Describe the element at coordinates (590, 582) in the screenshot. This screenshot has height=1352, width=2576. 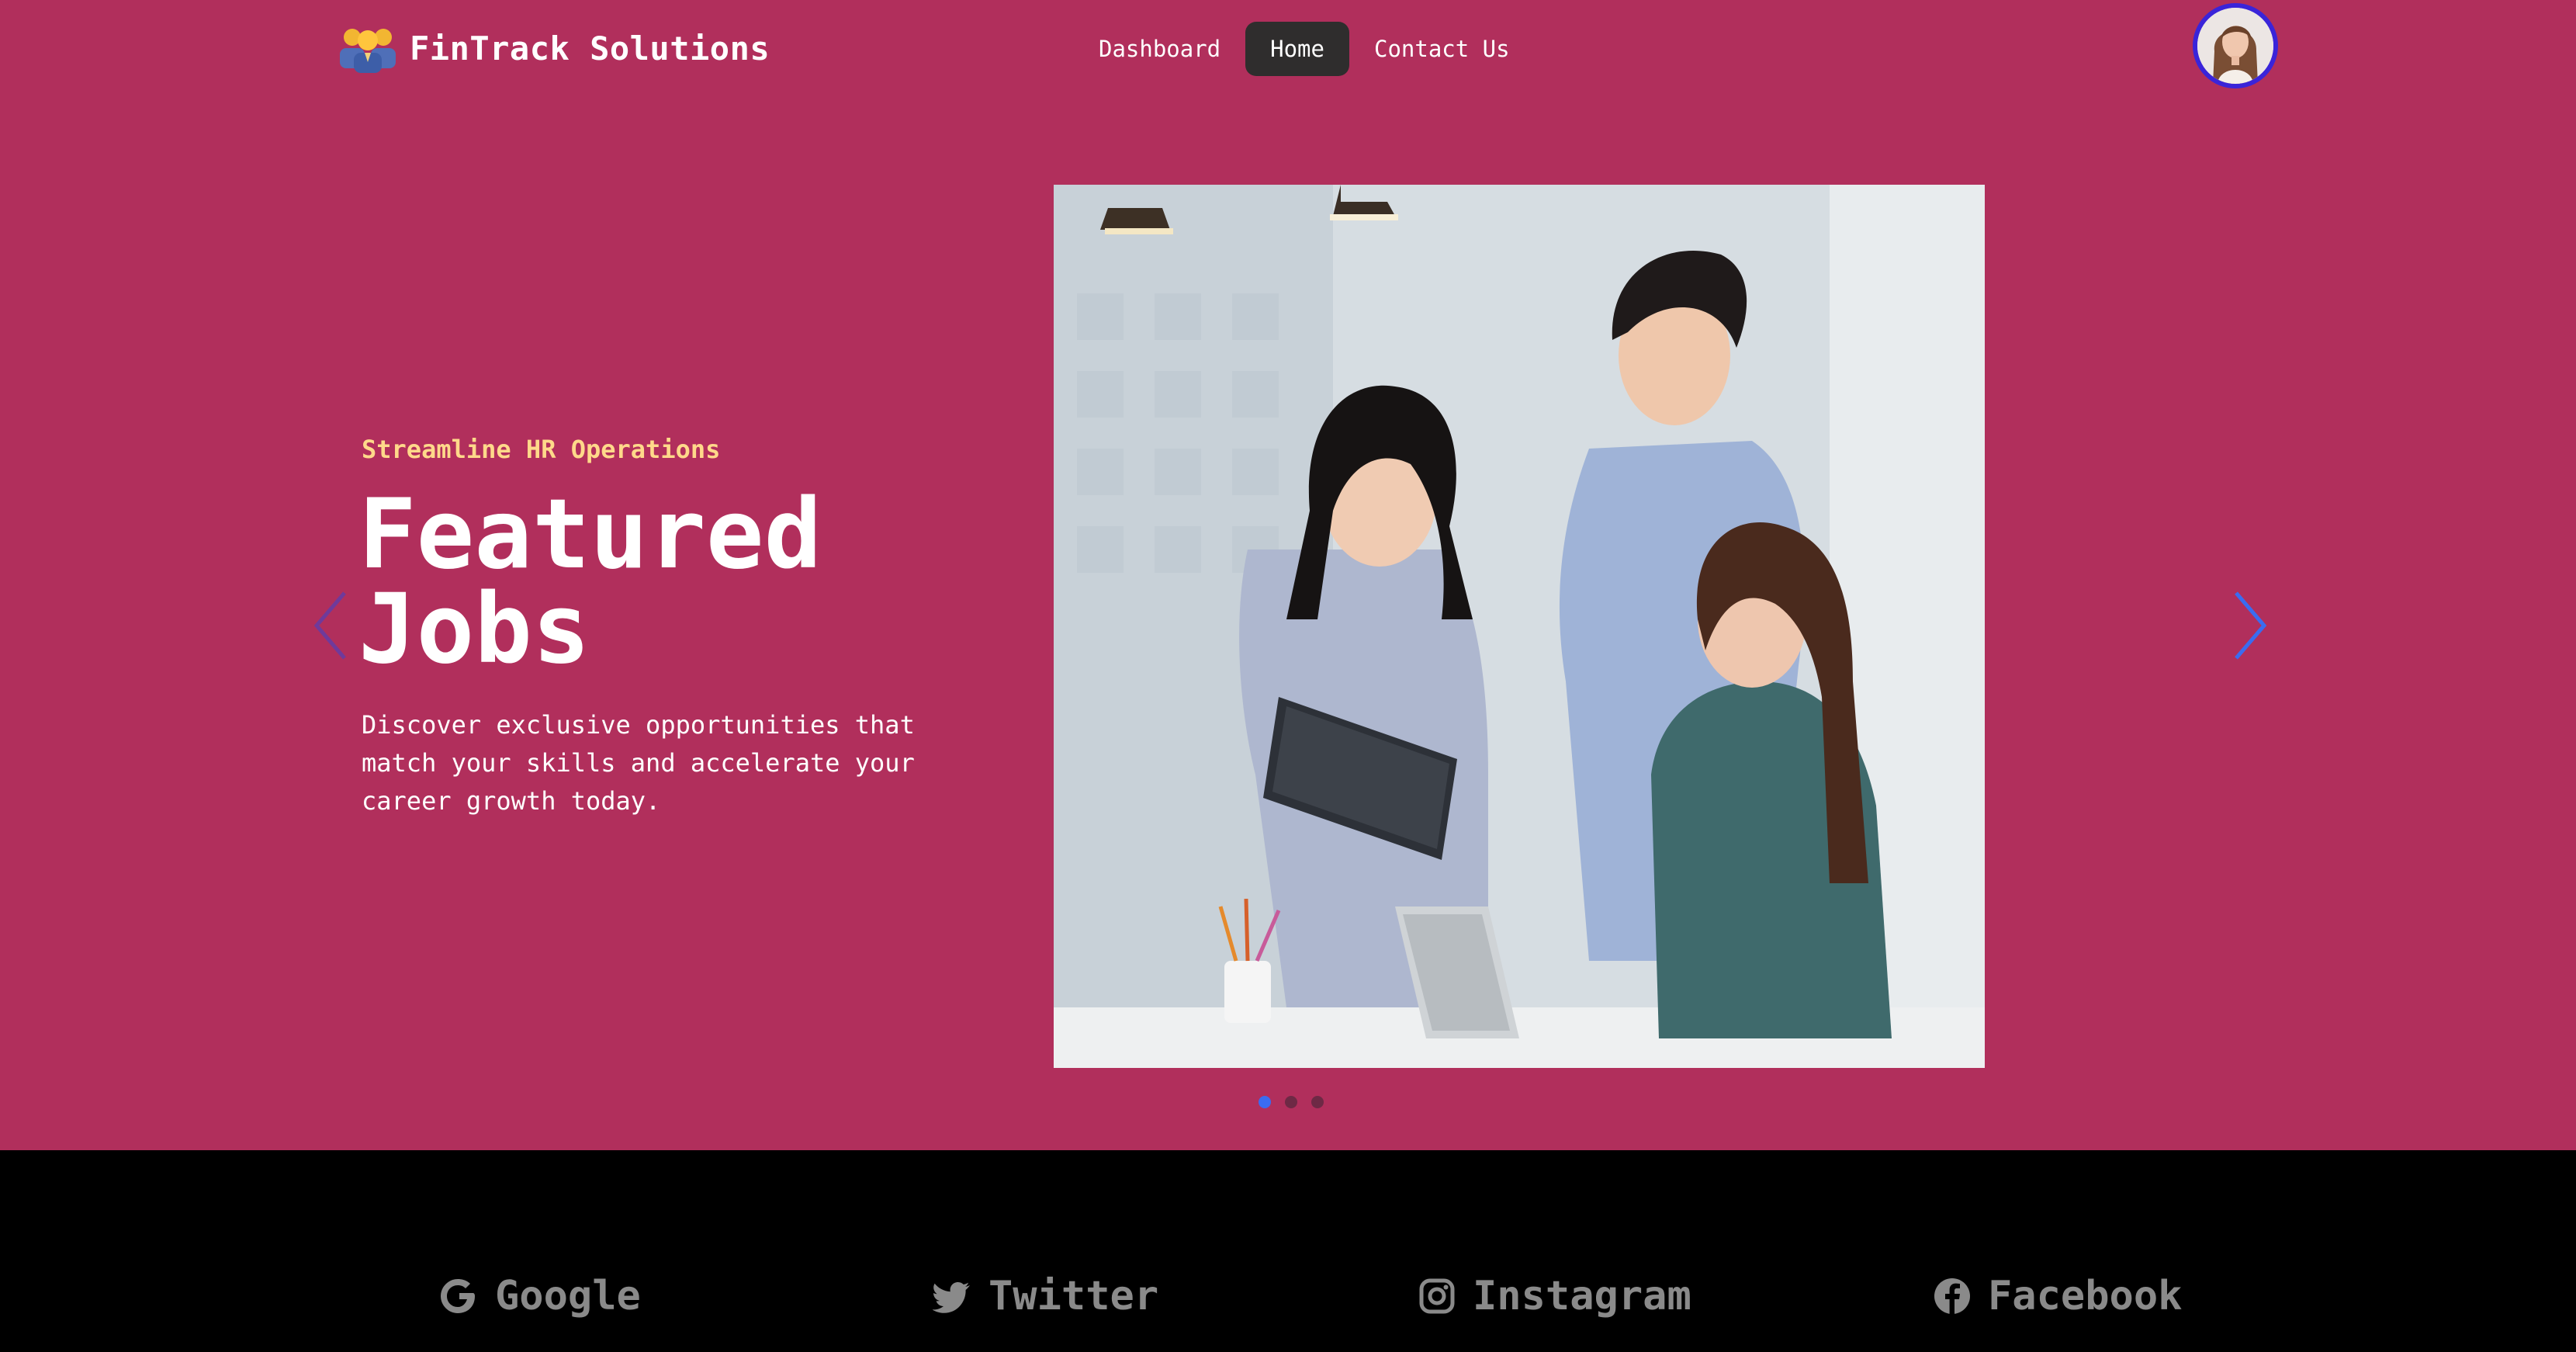
I see `hero-headline: Featured Jobs` at that location.